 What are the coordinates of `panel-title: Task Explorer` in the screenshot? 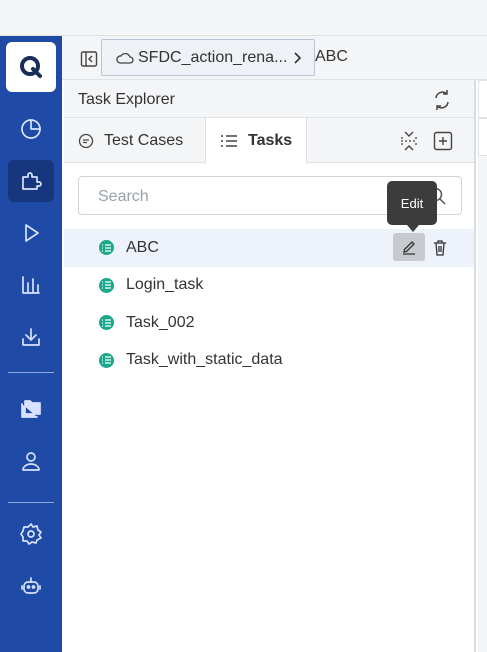 It's located at (126, 99).